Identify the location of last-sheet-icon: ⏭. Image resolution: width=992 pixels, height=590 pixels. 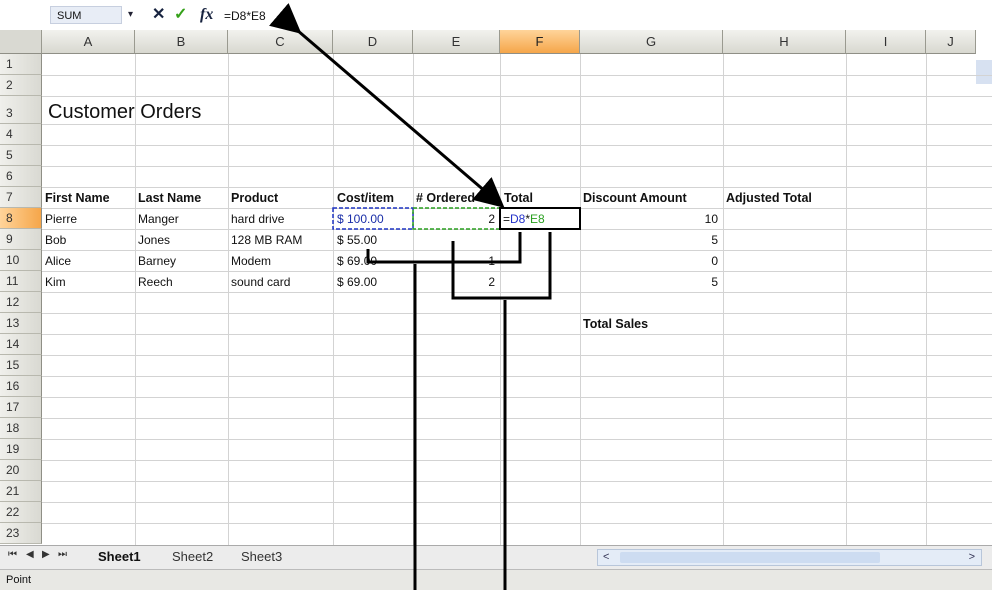
(62, 554).